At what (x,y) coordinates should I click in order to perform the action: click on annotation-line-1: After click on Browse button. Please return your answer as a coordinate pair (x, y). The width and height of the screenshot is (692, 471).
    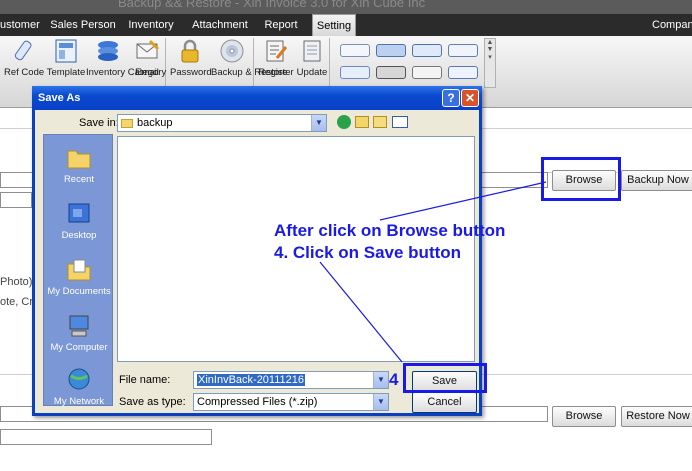
    Looking at the image, I should click on (390, 230).